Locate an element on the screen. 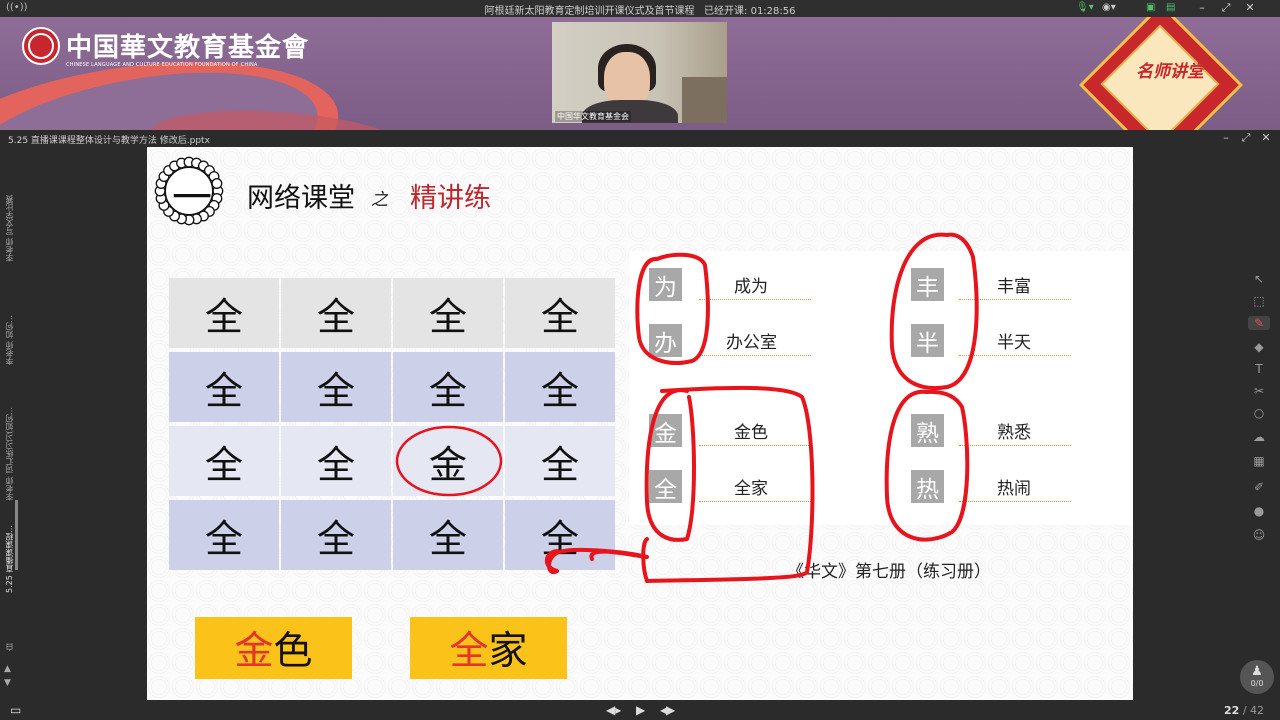 Image resolution: width=1280 pixels, height=720 pixels. foundation-logo-inner is located at coordinates (41, 46).